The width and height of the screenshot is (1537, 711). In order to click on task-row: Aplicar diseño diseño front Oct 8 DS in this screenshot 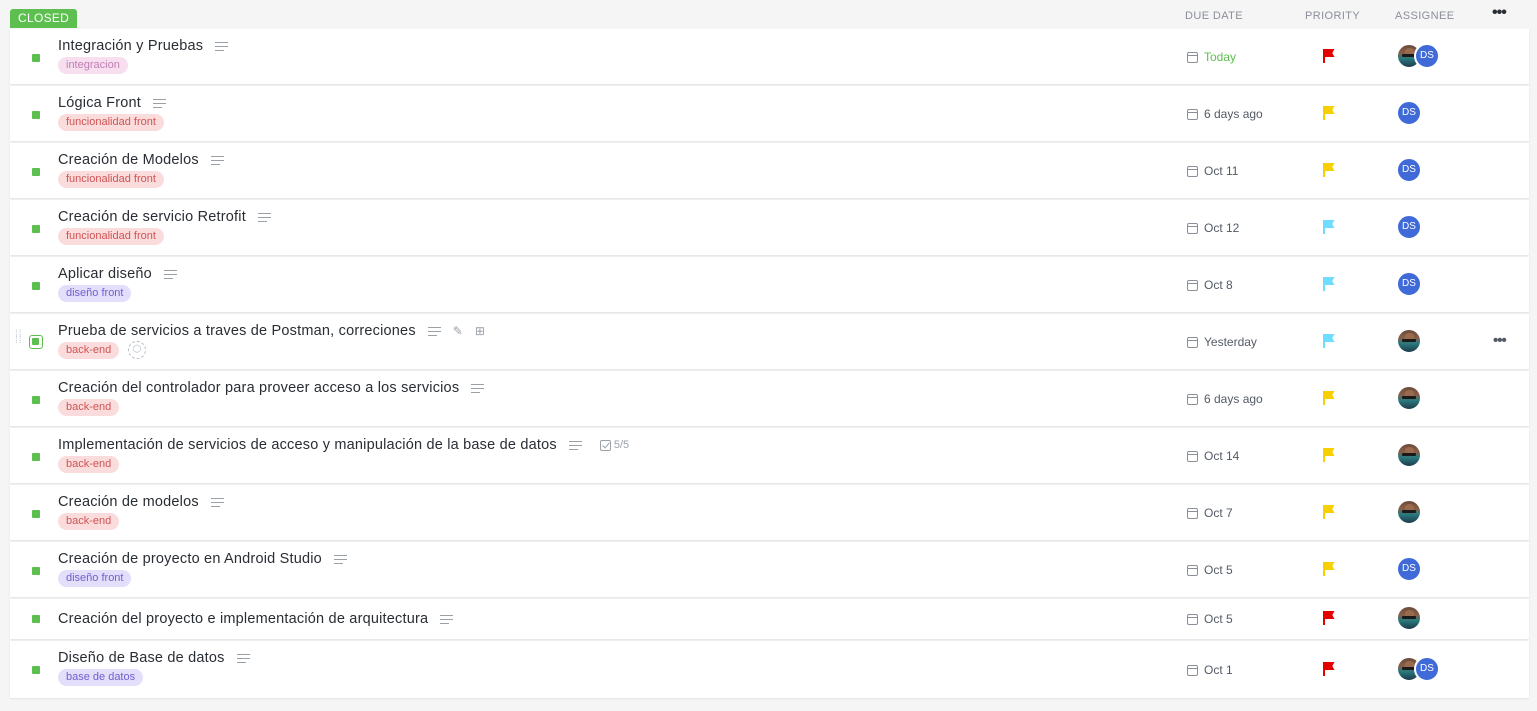, I will do `click(769, 284)`.